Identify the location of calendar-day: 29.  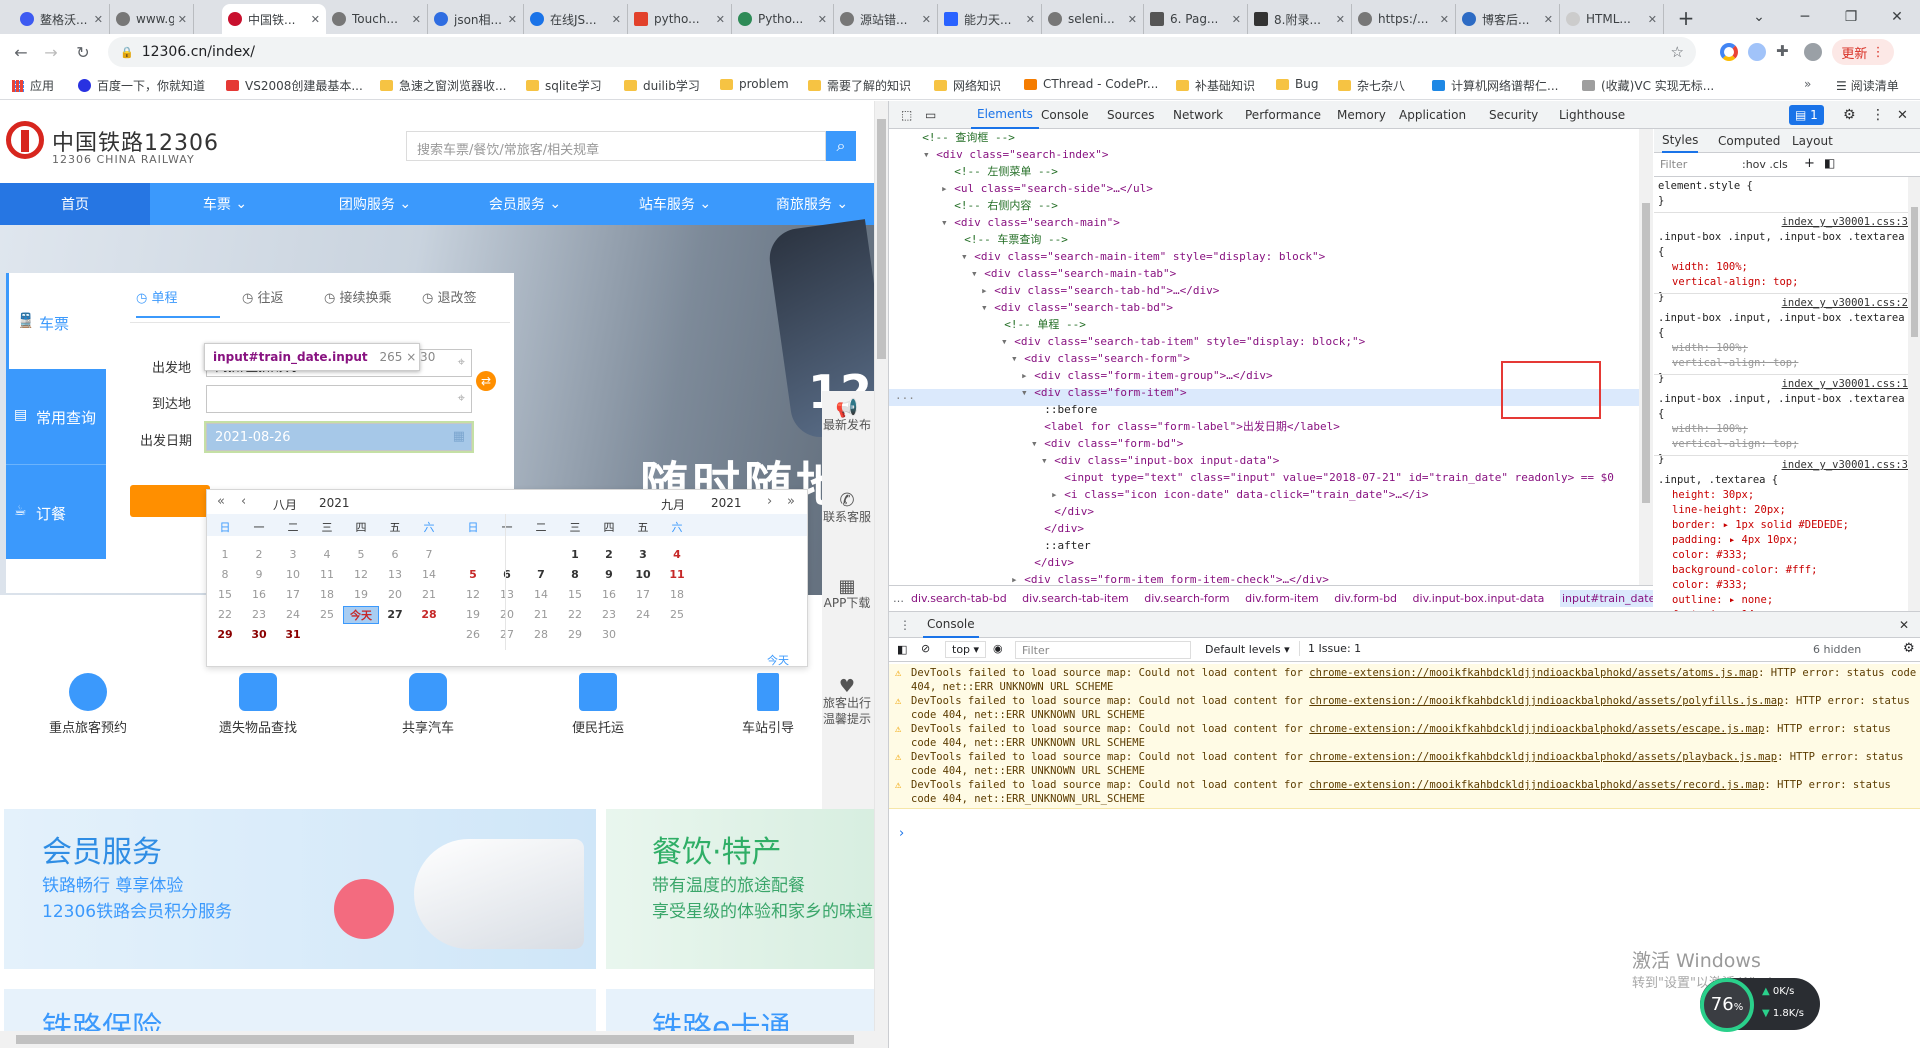
(575, 635).